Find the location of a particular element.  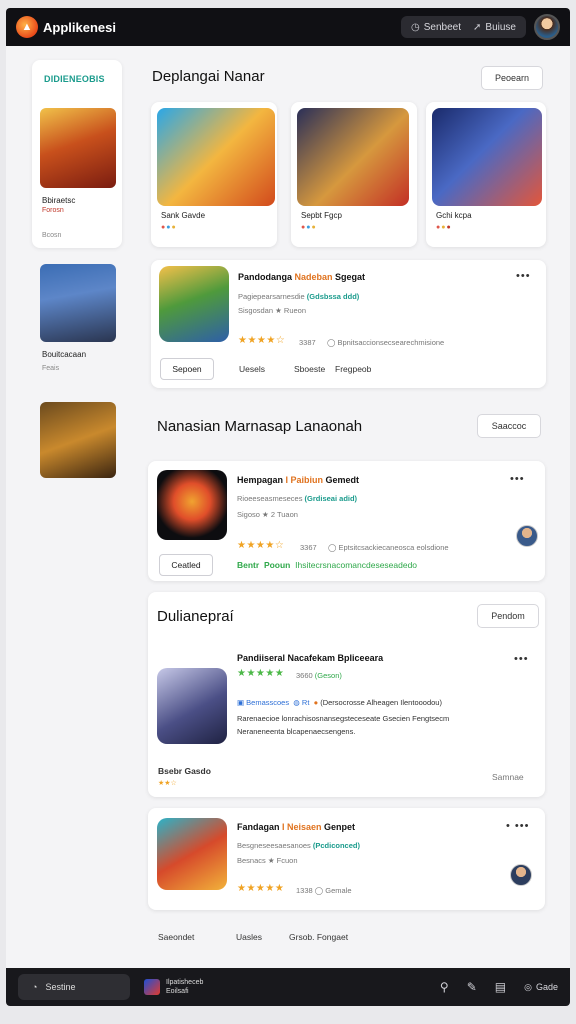

magnifier-icon: ⚲ is located at coordinates (444, 987).